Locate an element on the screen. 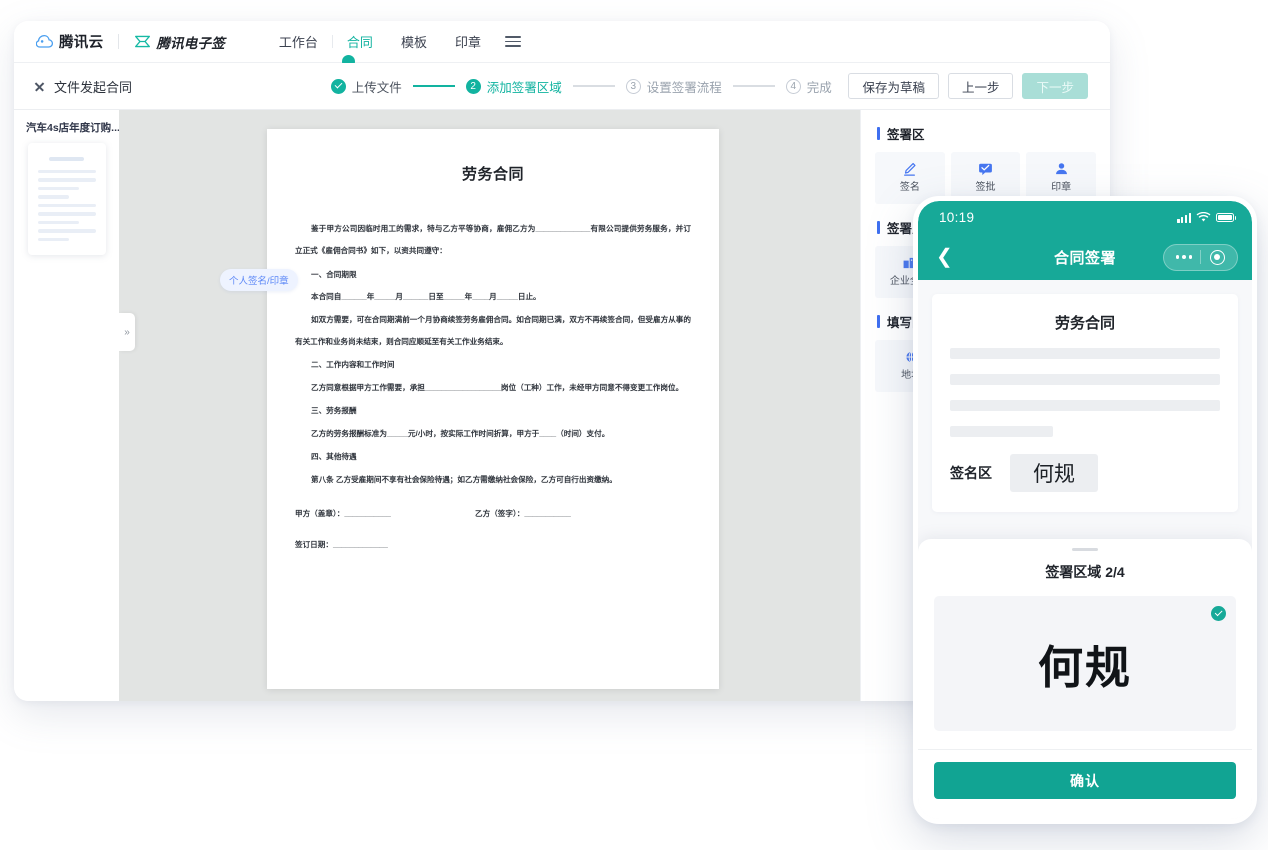  confirm-button: 确认 is located at coordinates (1085, 780).